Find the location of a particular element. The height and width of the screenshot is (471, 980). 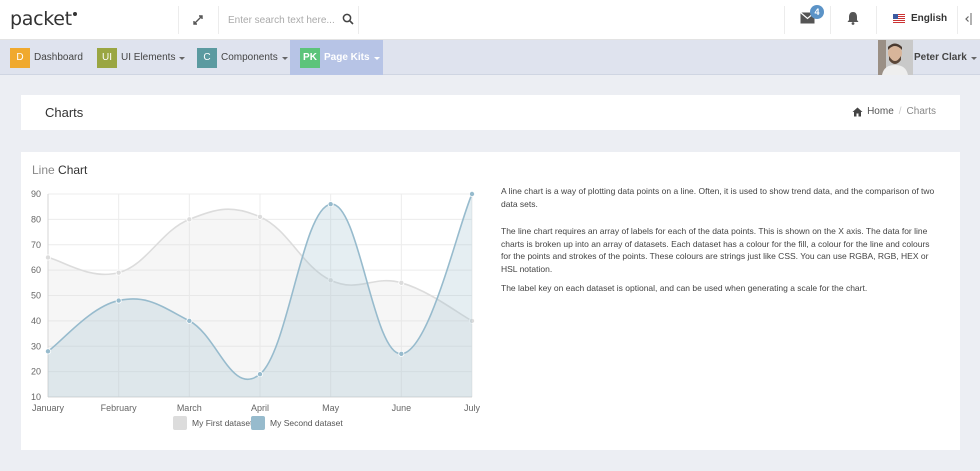

y-tick-label: 70 is located at coordinates (36, 245).